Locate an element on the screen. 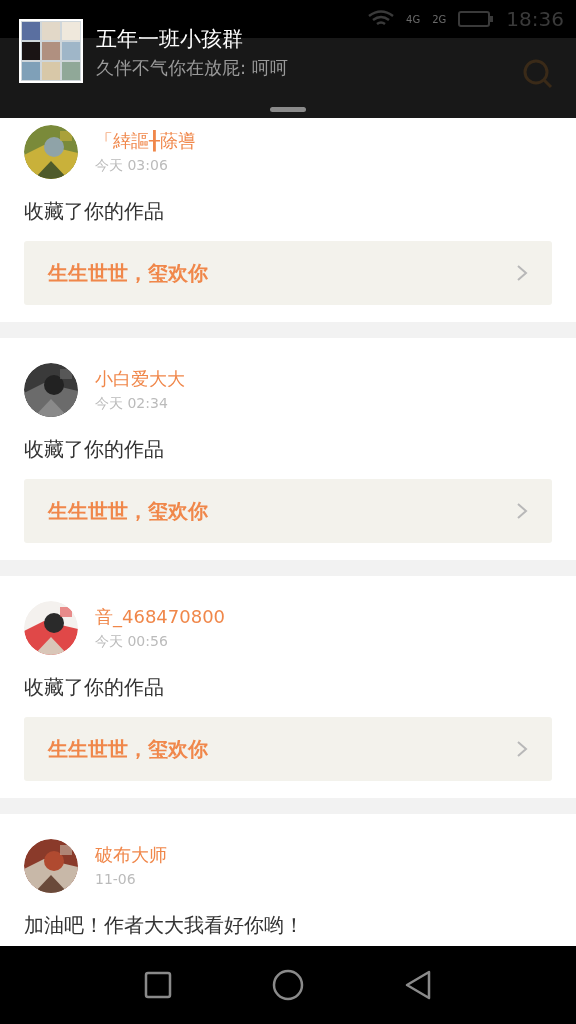 Image resolution: width=576 pixels, height=1024 pixels. clock: 18:36 is located at coordinates (535, 19).